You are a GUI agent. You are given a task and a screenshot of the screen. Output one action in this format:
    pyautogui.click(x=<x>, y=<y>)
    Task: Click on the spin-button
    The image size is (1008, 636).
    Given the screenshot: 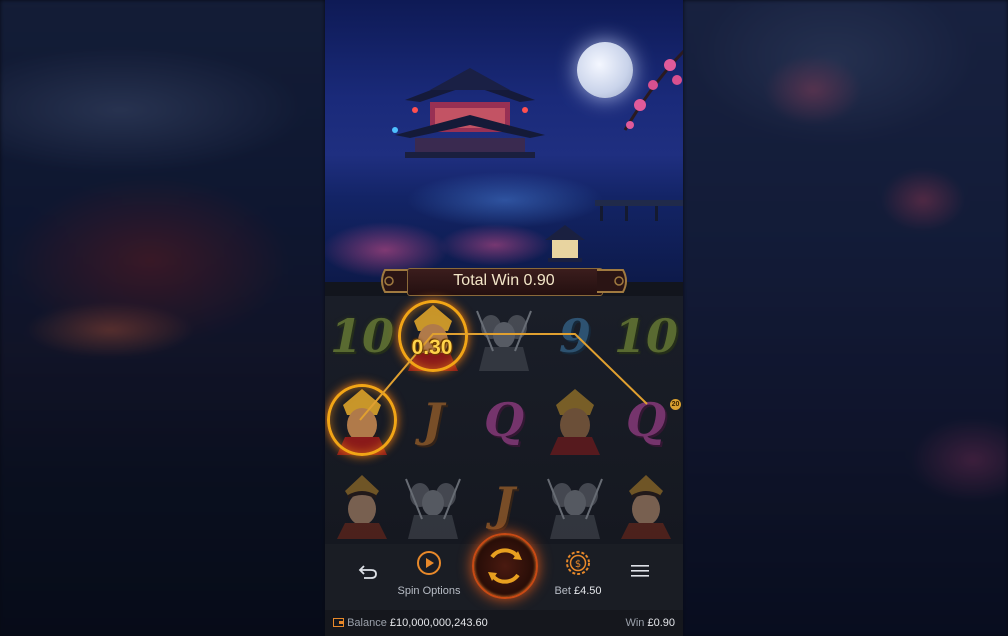 What is the action you would take?
    pyautogui.click(x=505, y=566)
    